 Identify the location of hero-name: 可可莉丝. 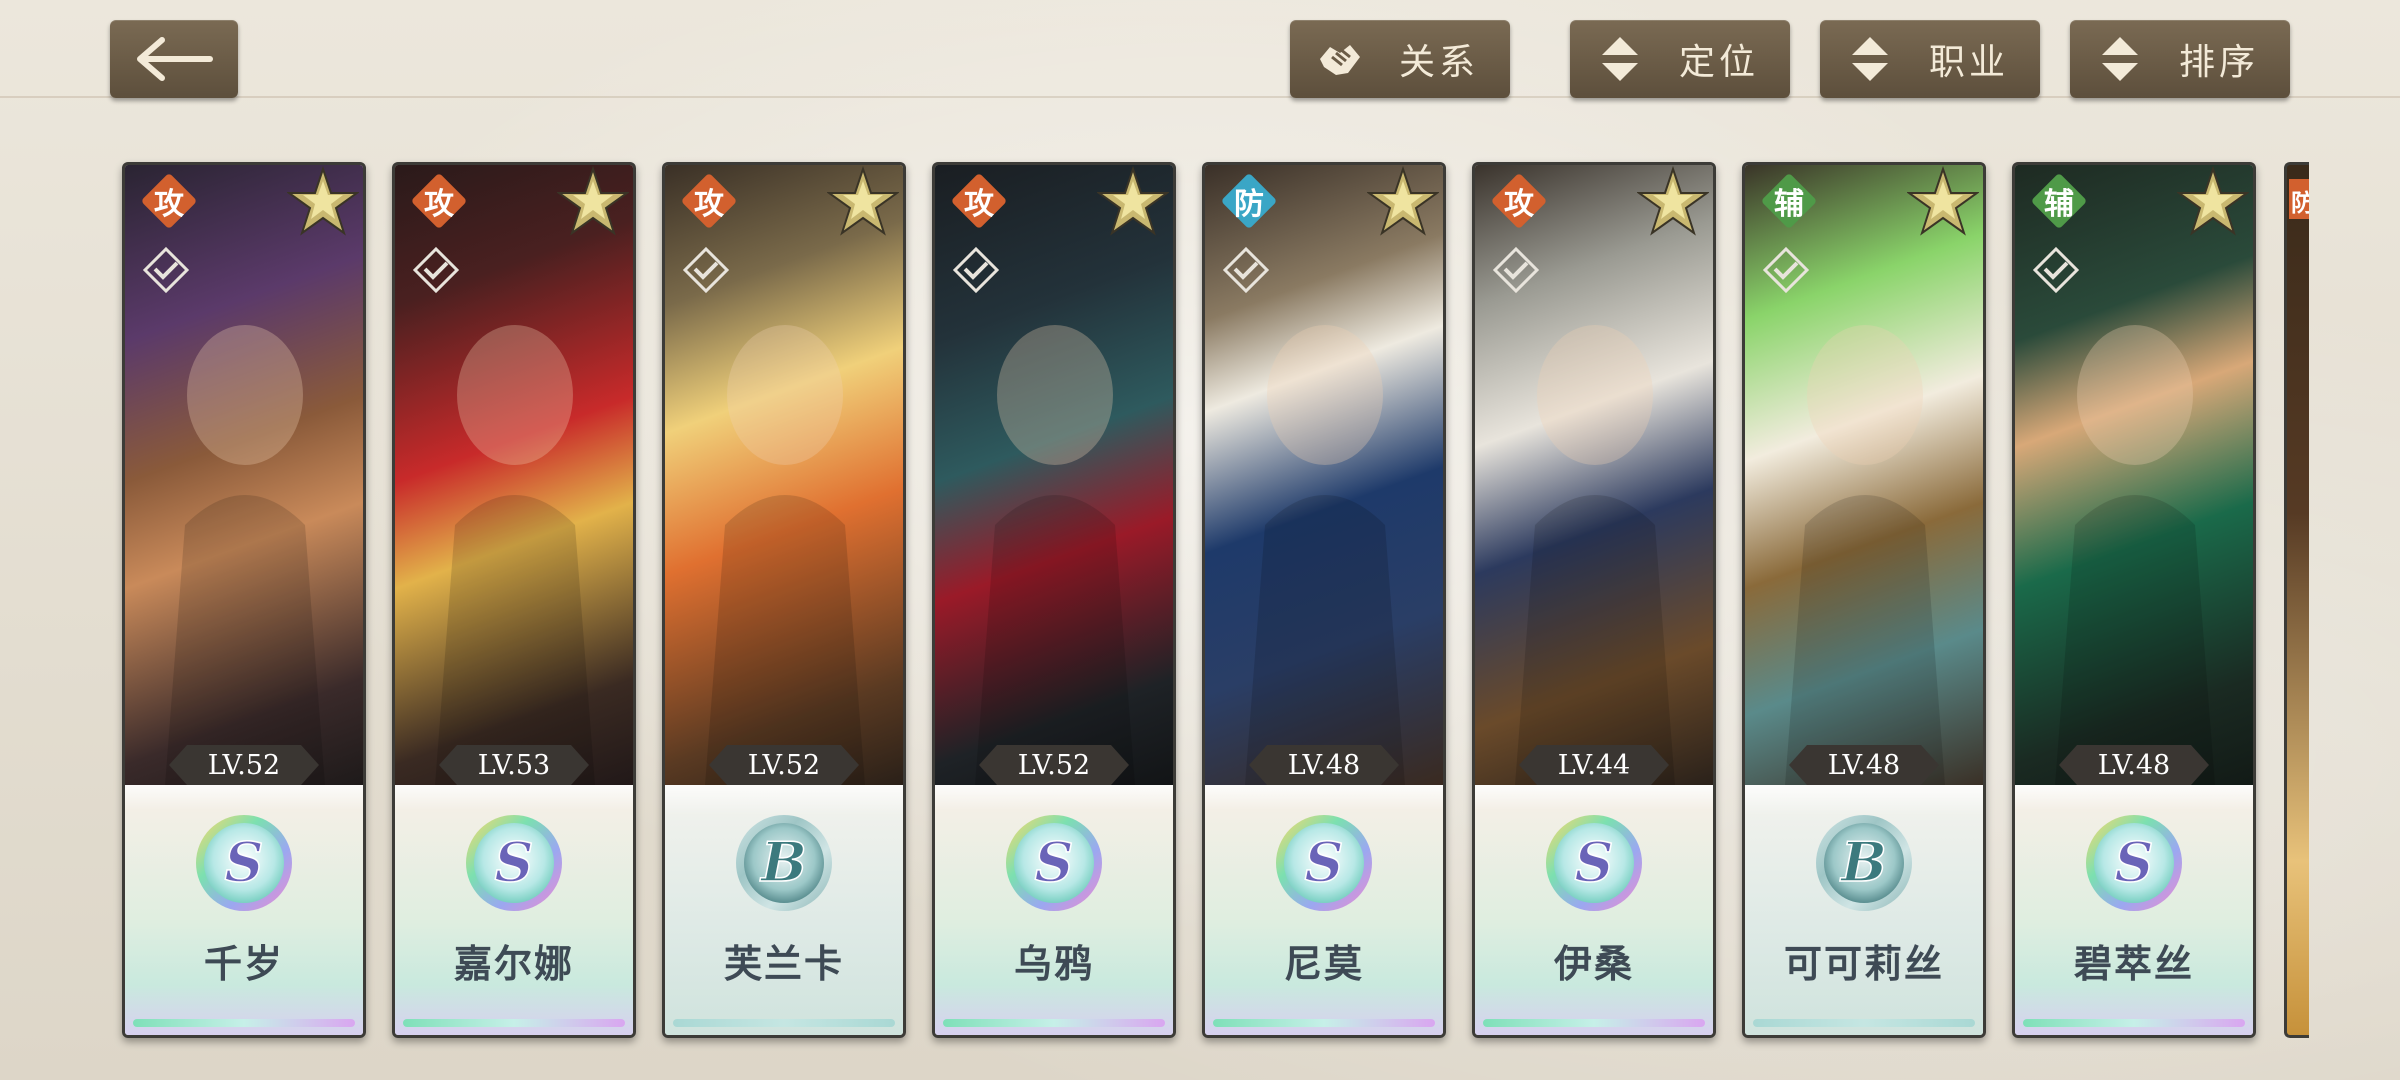
(1863, 963).